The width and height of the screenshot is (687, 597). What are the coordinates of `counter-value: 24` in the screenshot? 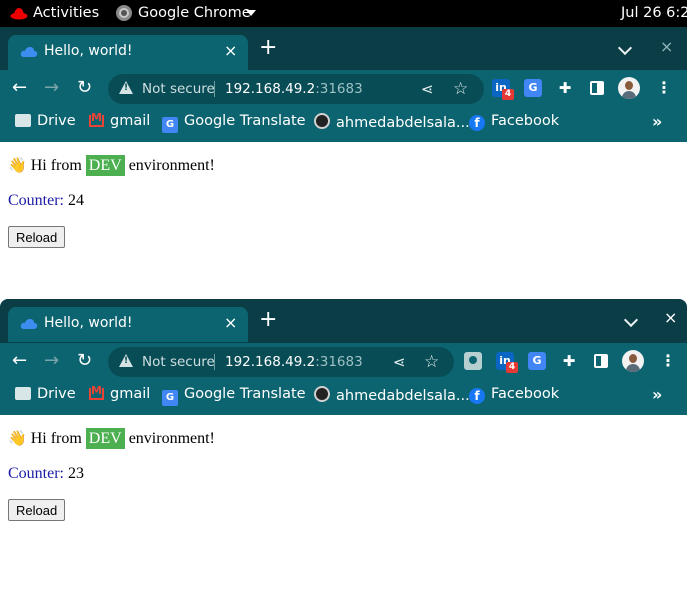 It's located at (76, 200).